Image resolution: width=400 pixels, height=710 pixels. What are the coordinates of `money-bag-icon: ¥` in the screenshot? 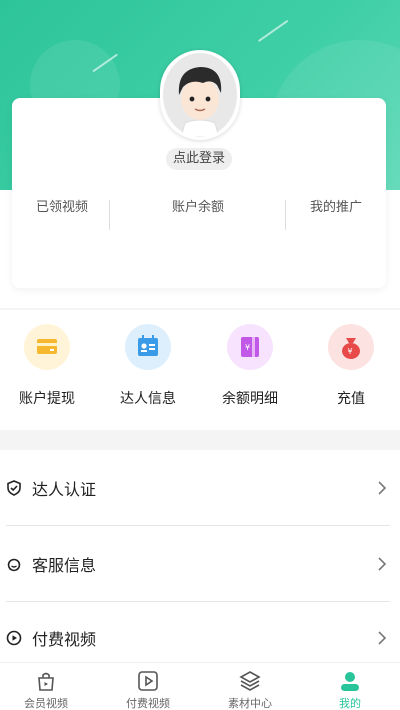 It's located at (351, 347).